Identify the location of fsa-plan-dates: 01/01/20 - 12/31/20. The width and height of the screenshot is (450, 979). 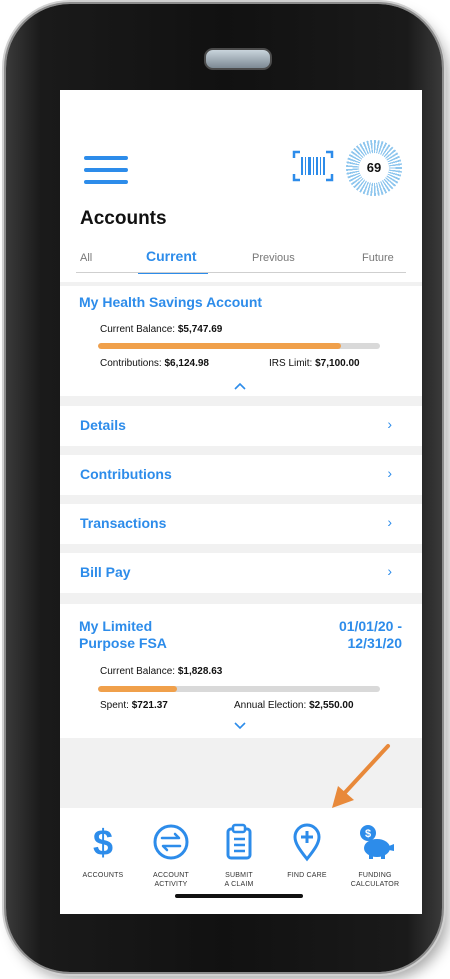
(370, 634).